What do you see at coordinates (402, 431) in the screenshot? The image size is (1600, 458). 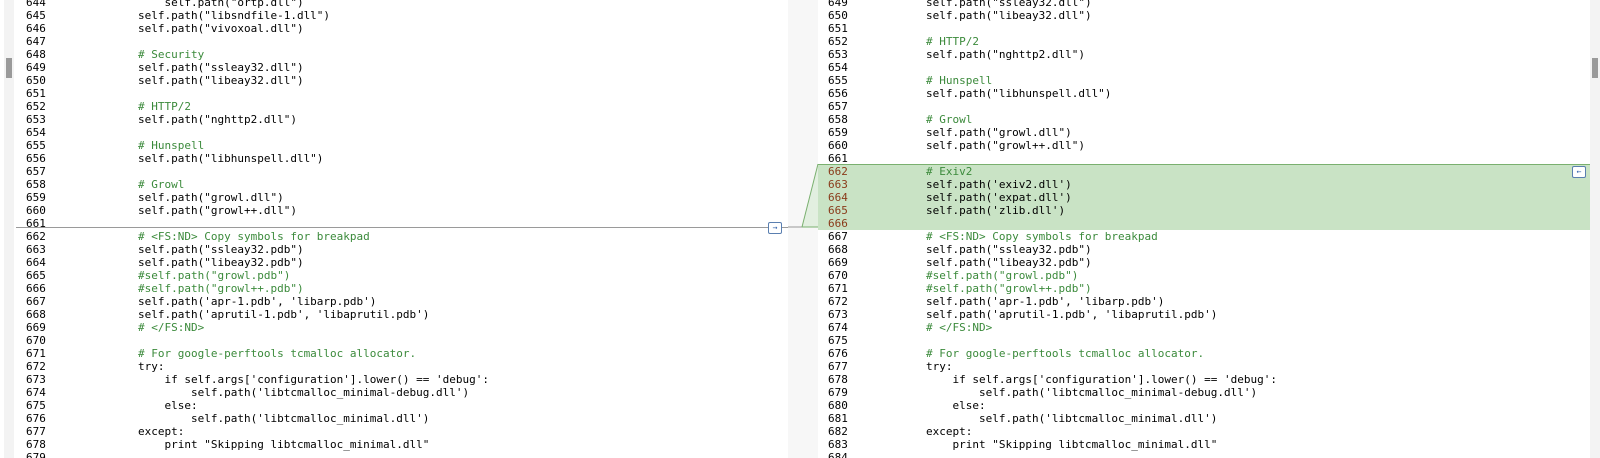 I see `left-code-line: 677 except:` at bounding box center [402, 431].